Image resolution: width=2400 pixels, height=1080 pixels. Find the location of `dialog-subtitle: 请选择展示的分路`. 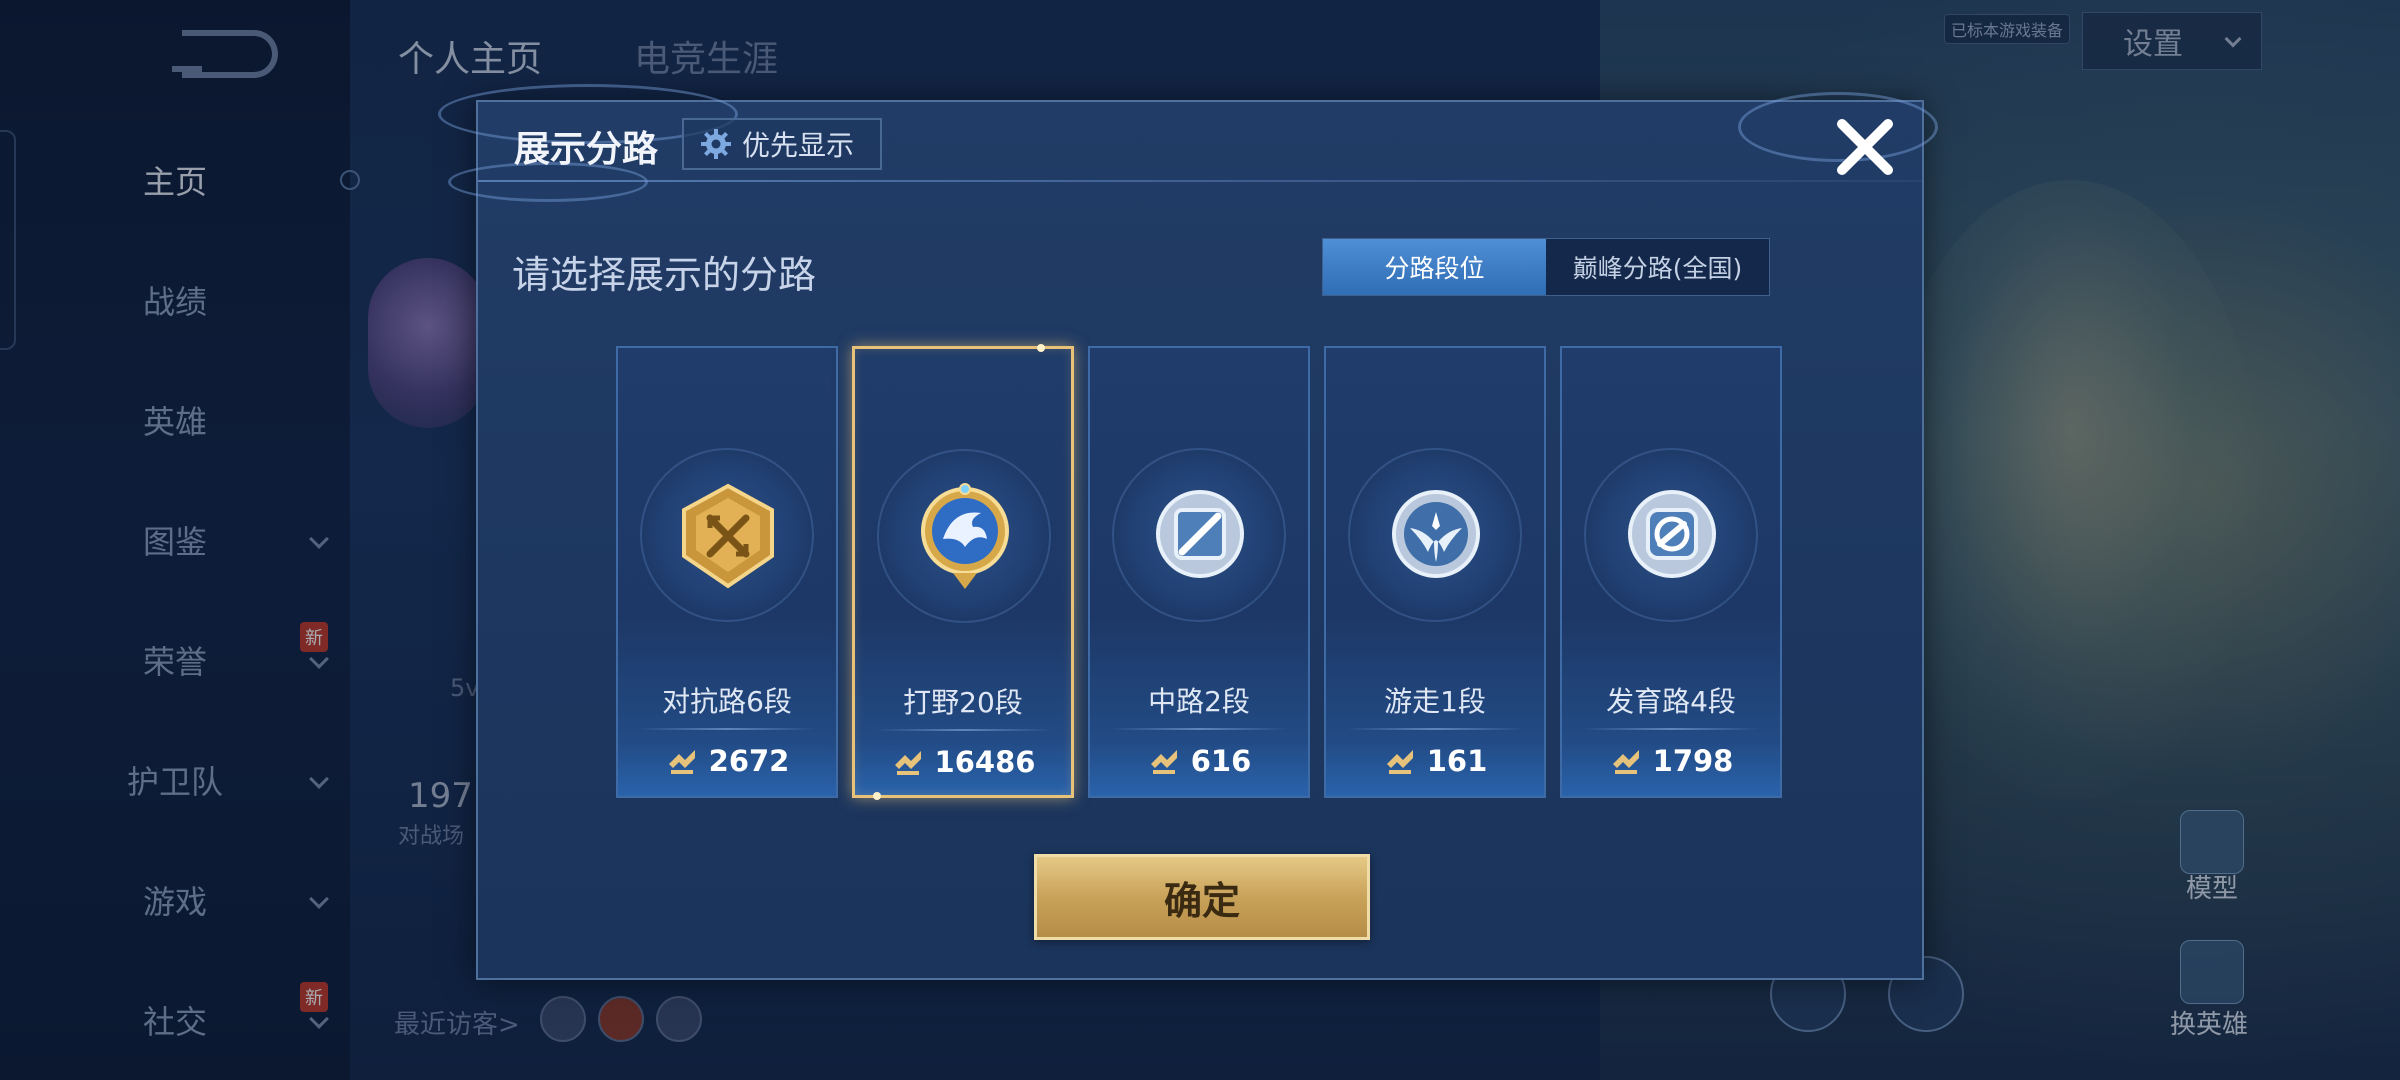

dialog-subtitle: 请选择展示的分路 is located at coordinates (664, 275).